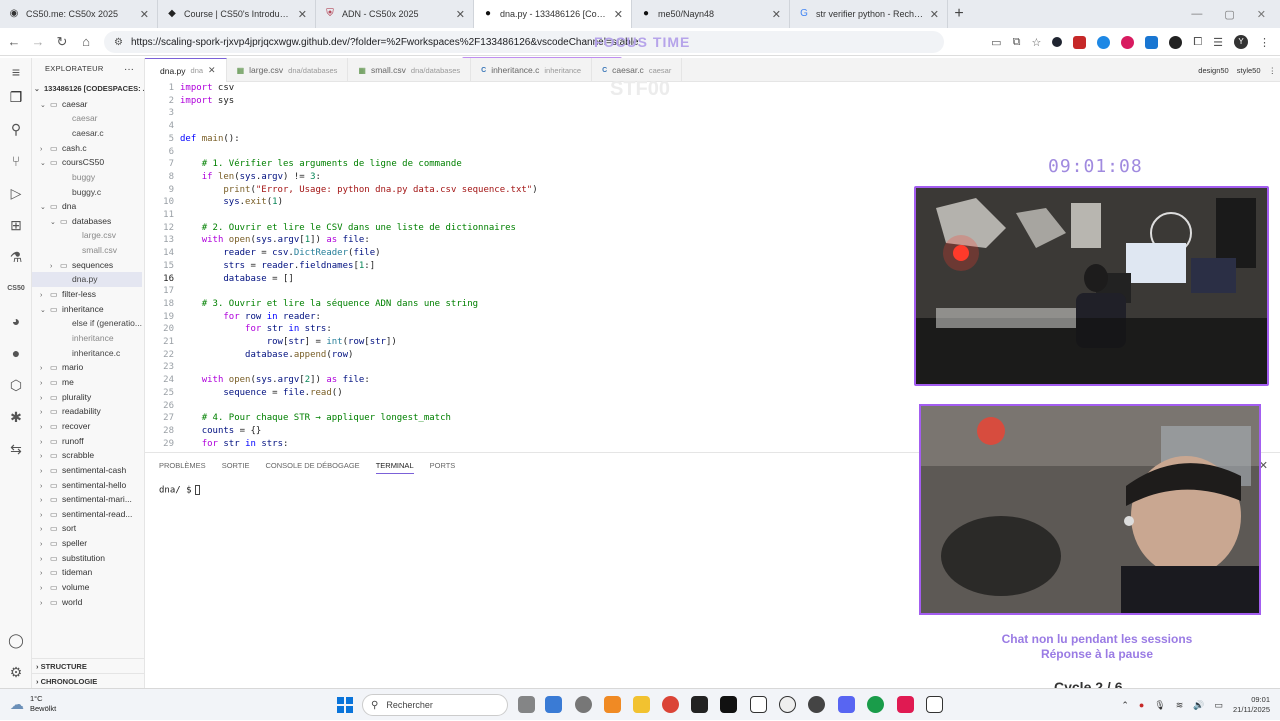 The image size is (1280, 721). Describe the element at coordinates (87, 162) in the screenshot. I see `tree-folder: ⌄ ▭ coursCS50` at that location.